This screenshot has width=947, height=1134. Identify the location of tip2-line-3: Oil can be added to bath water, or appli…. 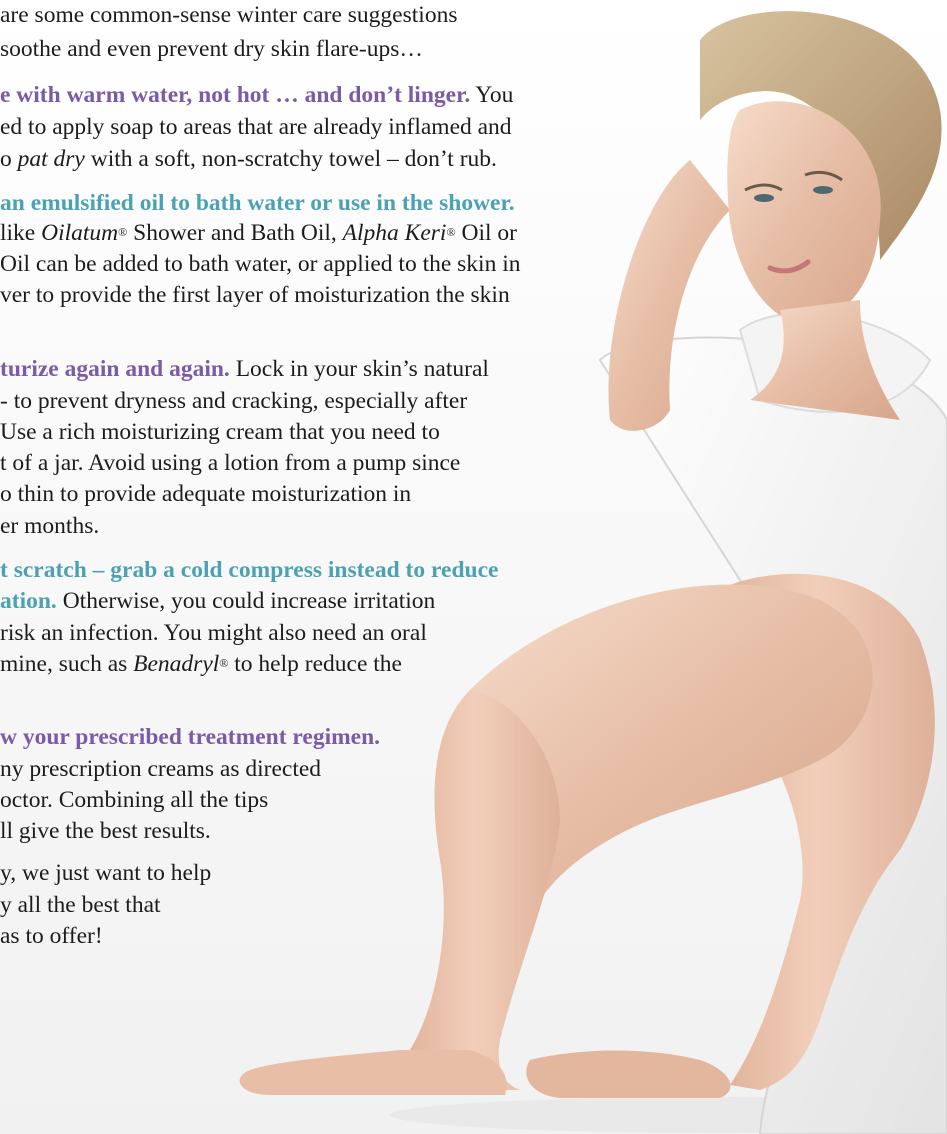
(260, 264).